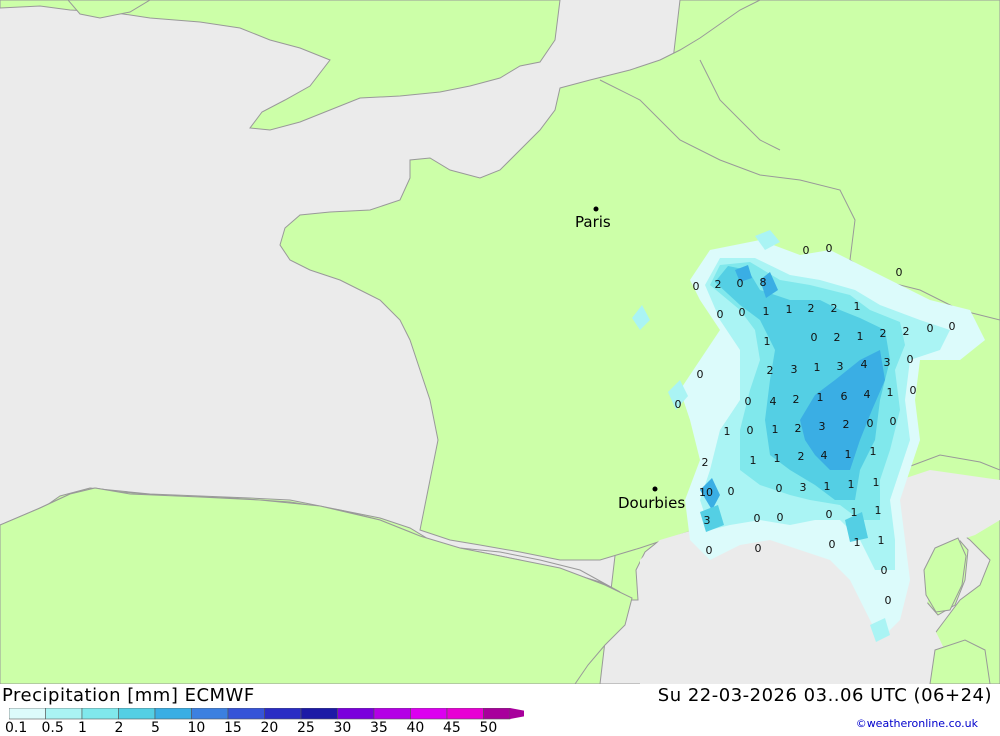 This screenshot has height=736, width=1000. Describe the element at coordinates (488, 728) in the screenshot. I see `legend-tick-label: 50` at that location.